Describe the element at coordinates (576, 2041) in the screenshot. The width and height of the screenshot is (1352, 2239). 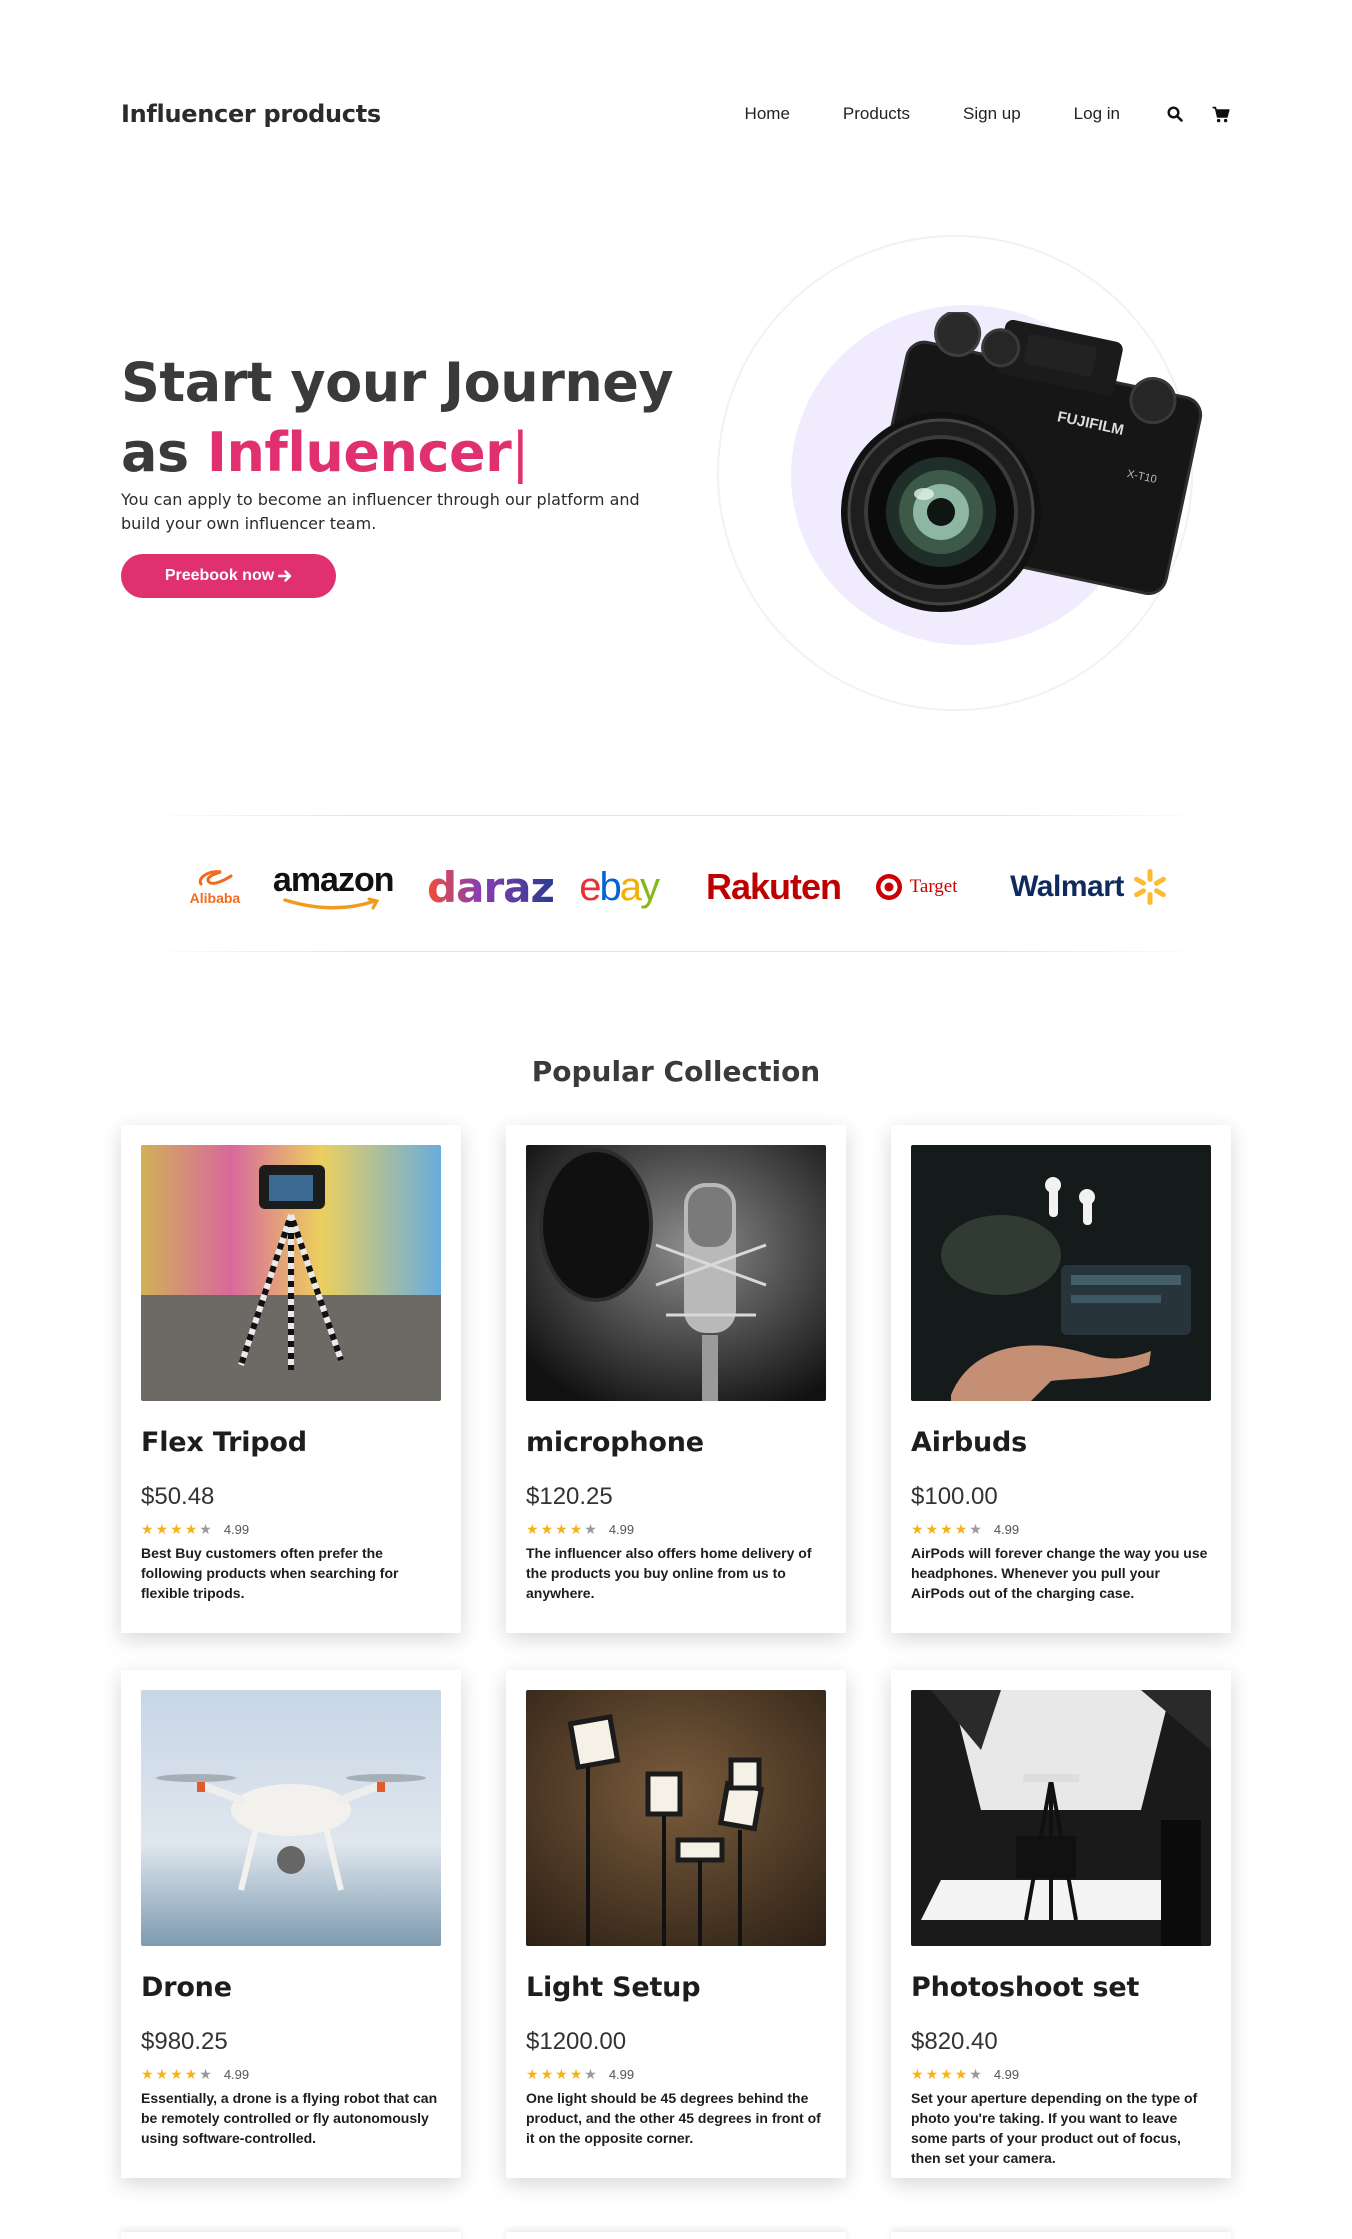
I see `product-price: $1200.00` at that location.